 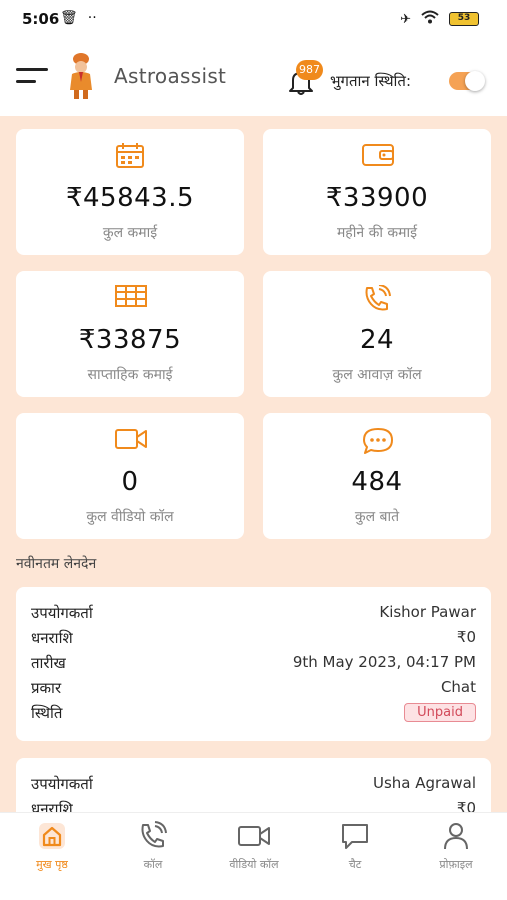 I want to click on total-earnings-card: ₹45843.5 कुल कमाई, so click(x=130, y=192).